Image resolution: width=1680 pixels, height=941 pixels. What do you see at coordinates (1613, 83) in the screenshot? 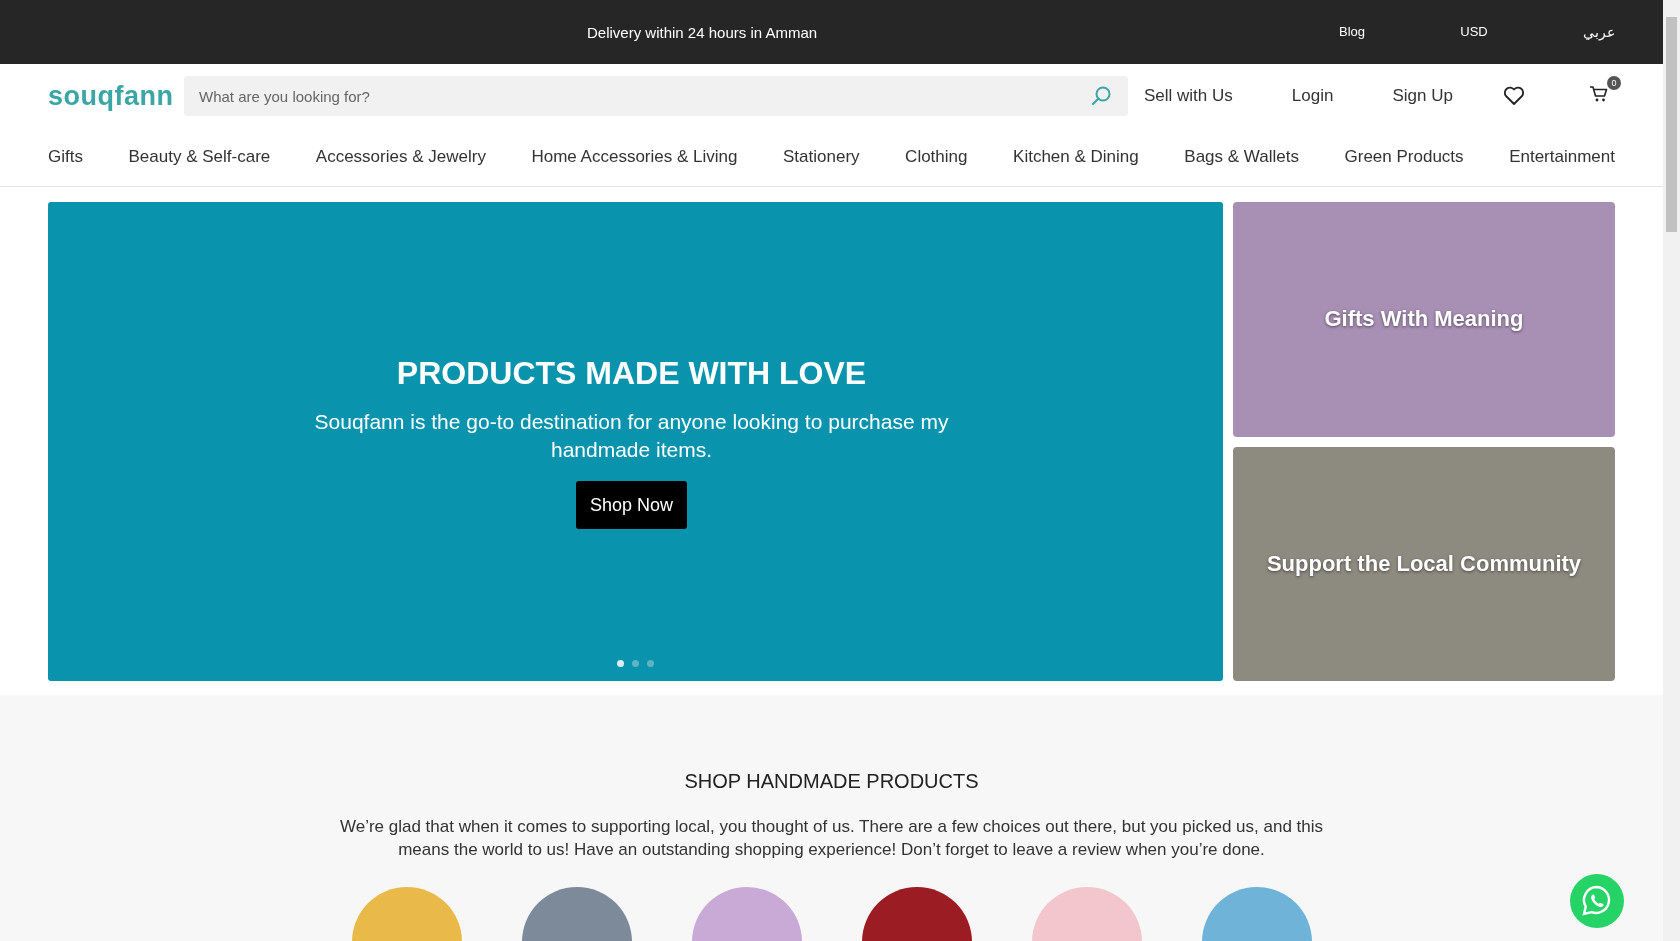
I see `cart-count-badge: 0` at bounding box center [1613, 83].